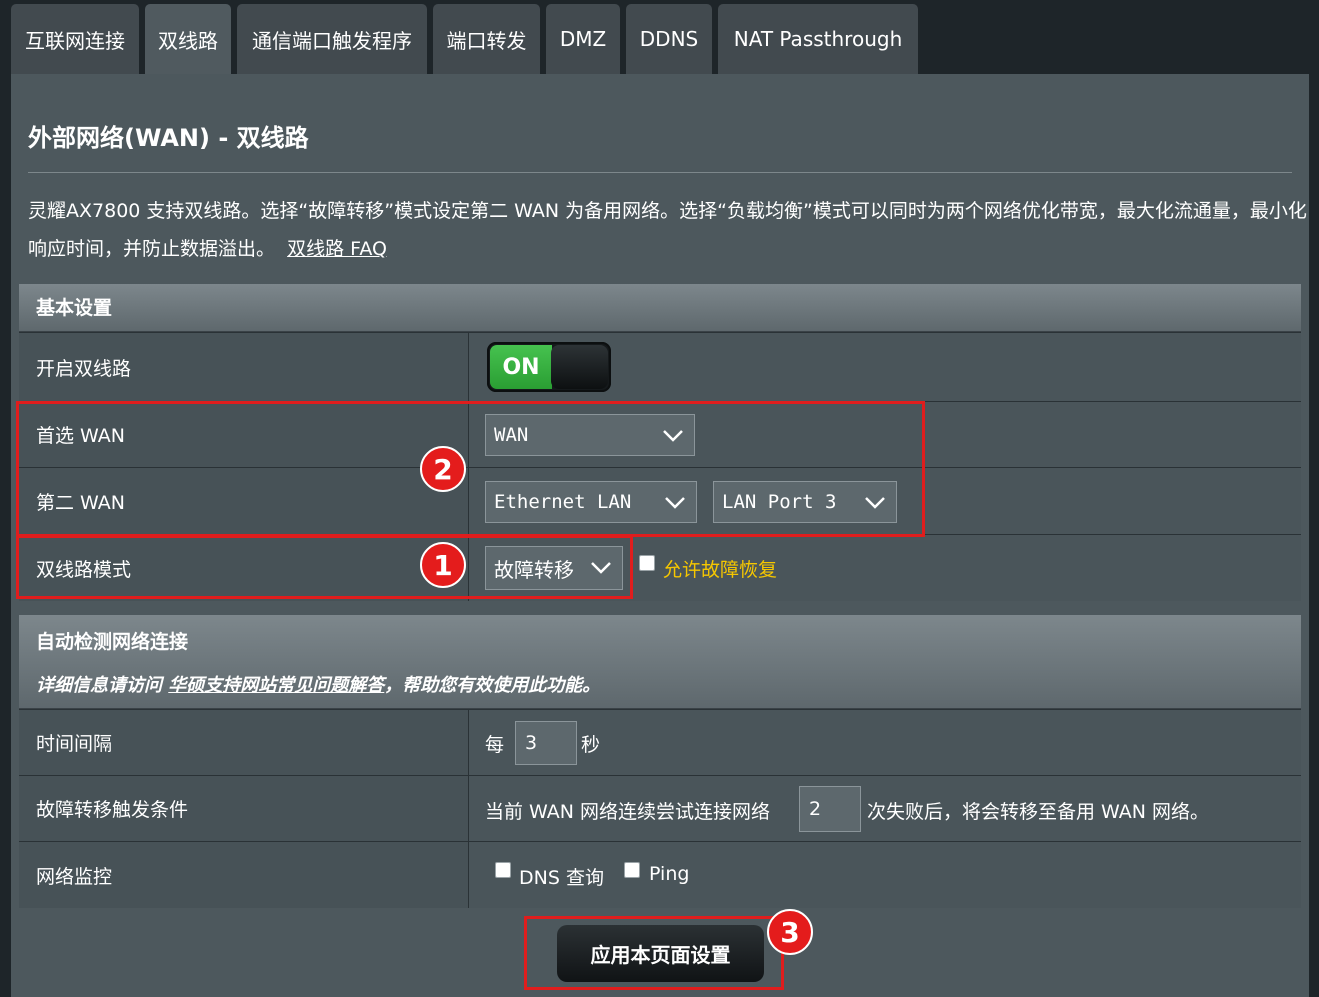 This screenshot has height=997, width=1319. Describe the element at coordinates (563, 502) in the screenshot. I see `secondary-wan-selected: Ethernet LAN` at that location.